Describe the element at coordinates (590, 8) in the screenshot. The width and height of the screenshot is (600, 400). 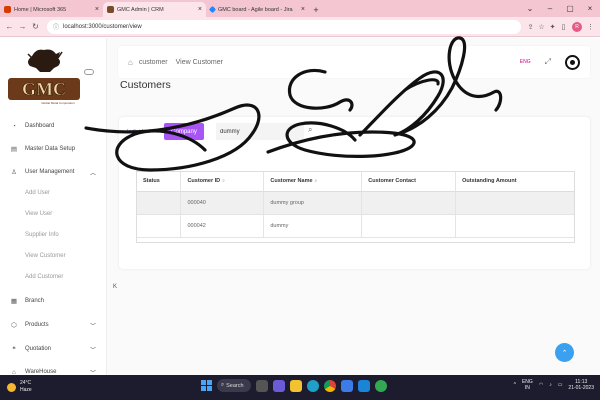
I see `close-icon: ×` at that location.